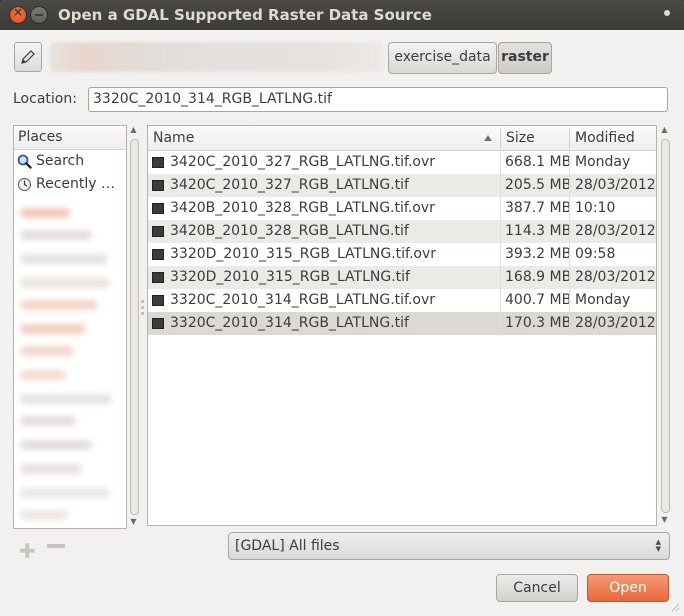  What do you see at coordinates (449, 546) in the screenshot?
I see `file-type-filter-select: [GDAL] All files ▲ ▼` at bounding box center [449, 546].